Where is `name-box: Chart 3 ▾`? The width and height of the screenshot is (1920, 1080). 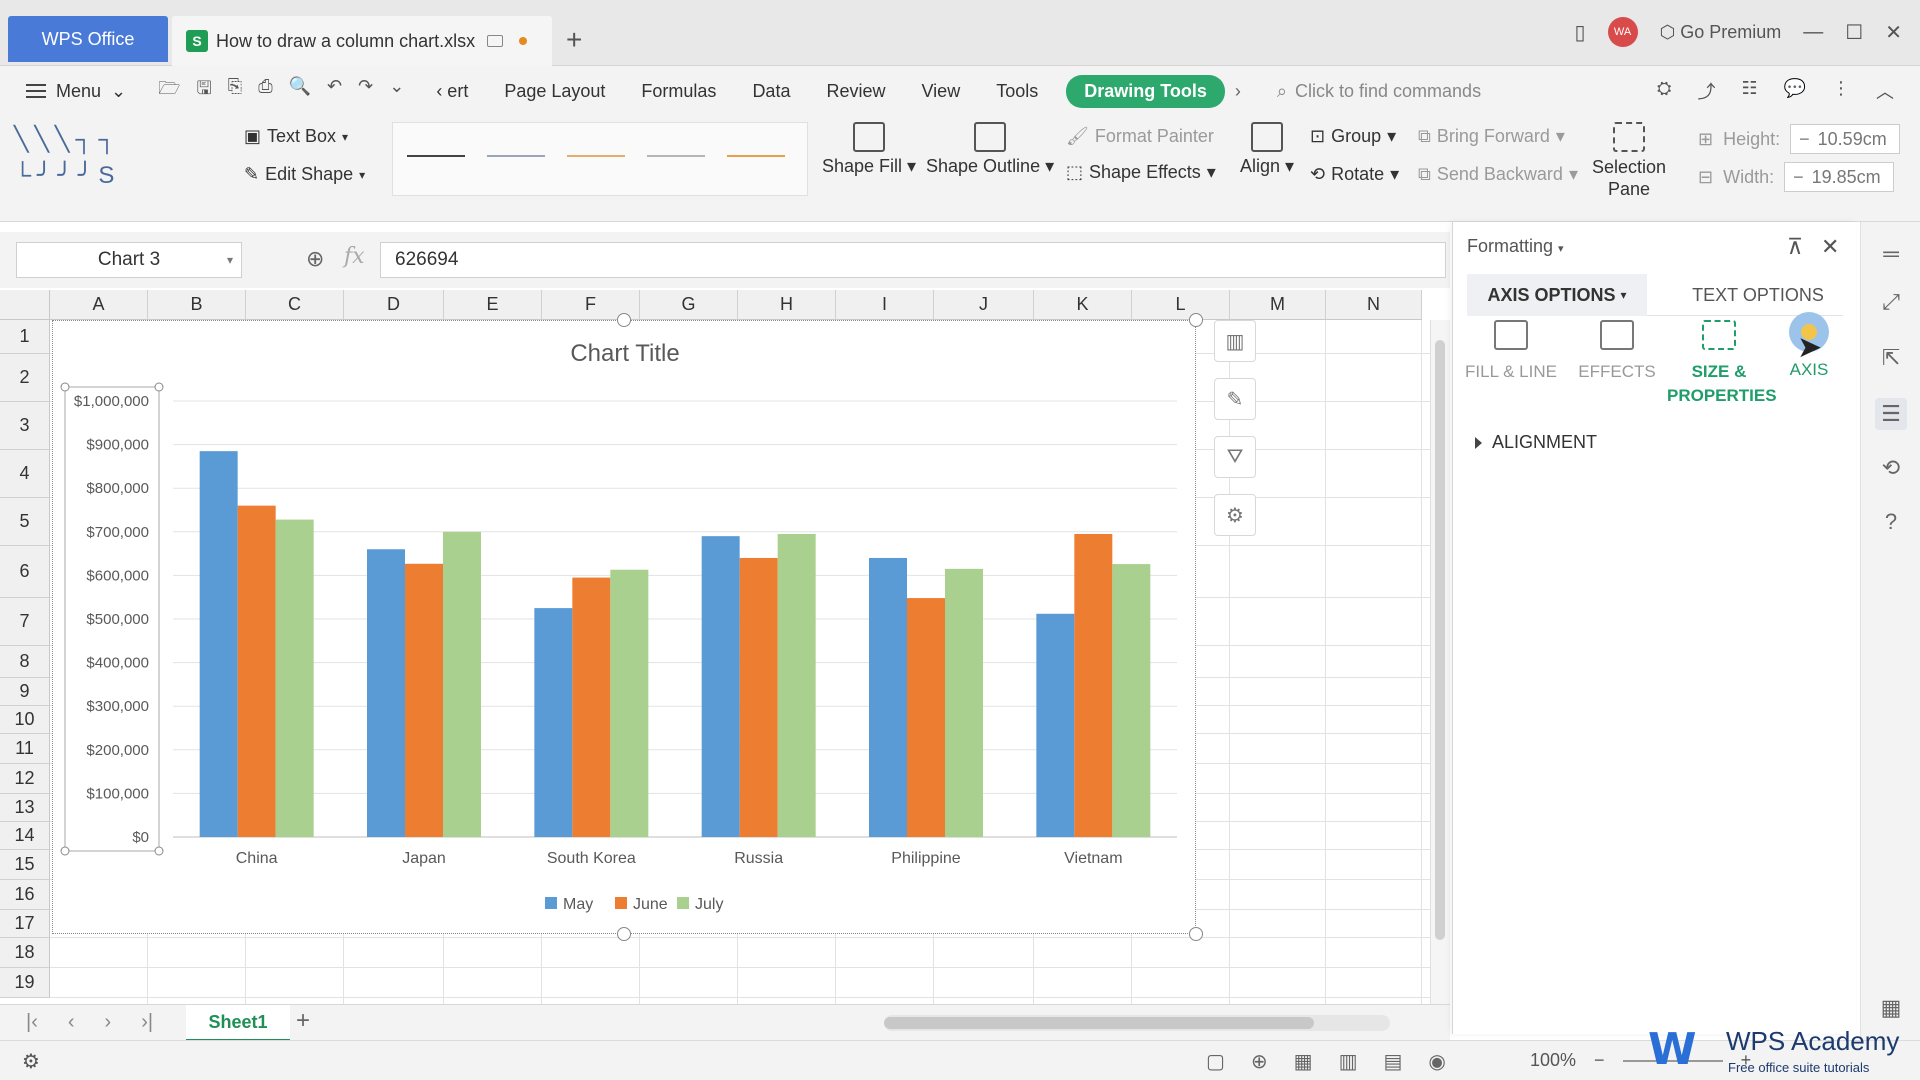
name-box: Chart 3 ▾ is located at coordinates (129, 260).